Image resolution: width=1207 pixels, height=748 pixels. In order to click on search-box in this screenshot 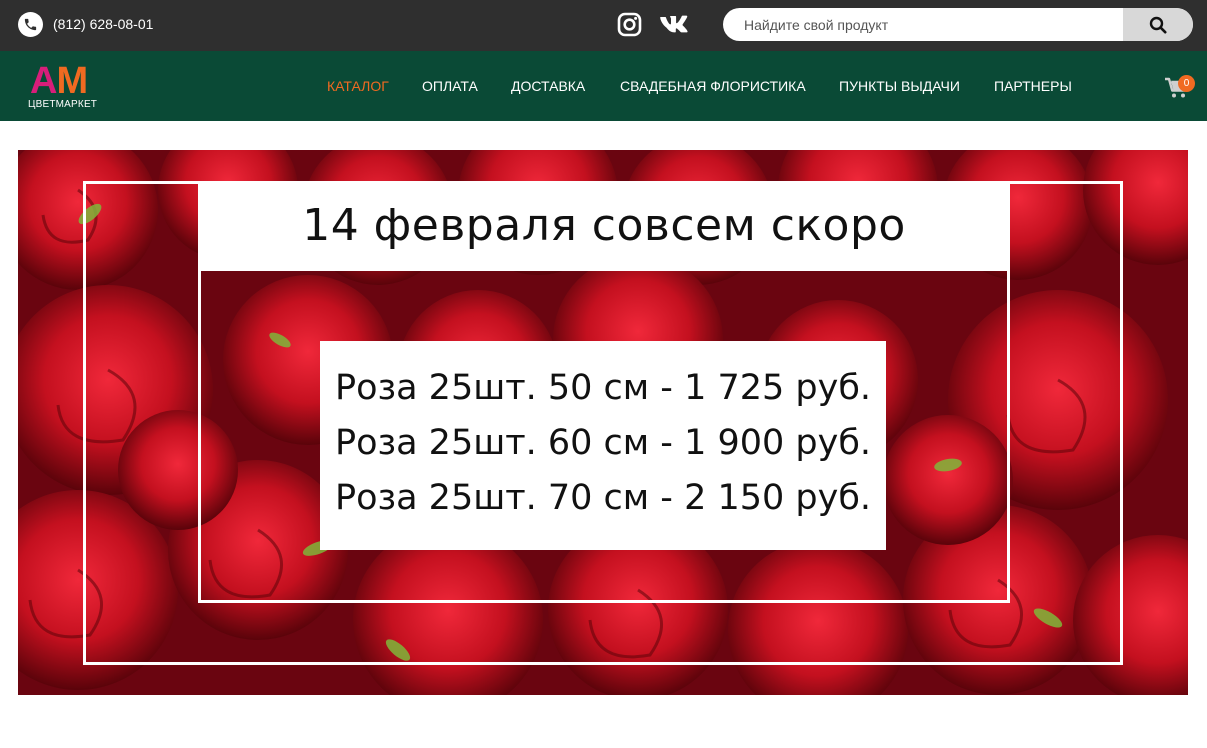, I will do `click(958, 24)`.